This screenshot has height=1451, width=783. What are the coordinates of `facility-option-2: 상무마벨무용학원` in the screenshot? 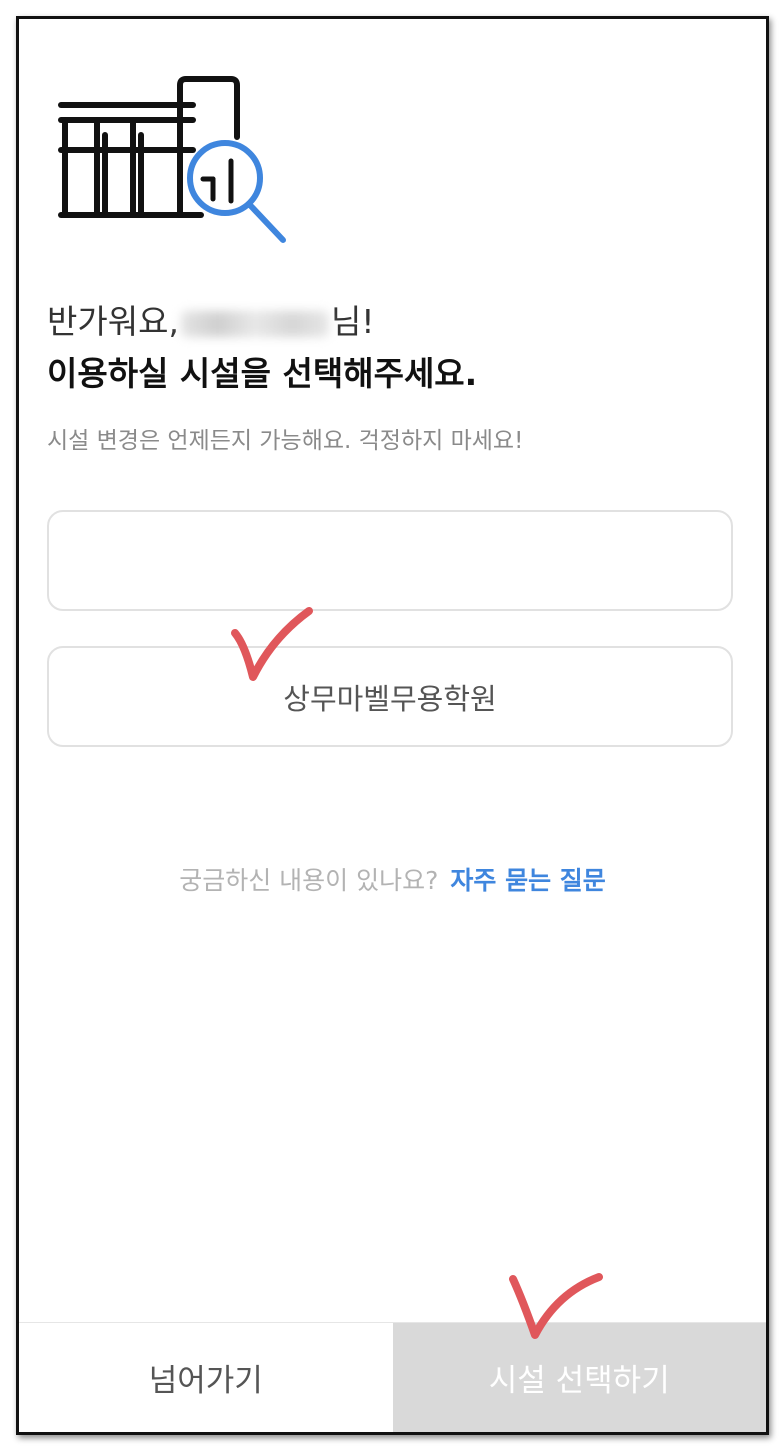 It's located at (390, 696).